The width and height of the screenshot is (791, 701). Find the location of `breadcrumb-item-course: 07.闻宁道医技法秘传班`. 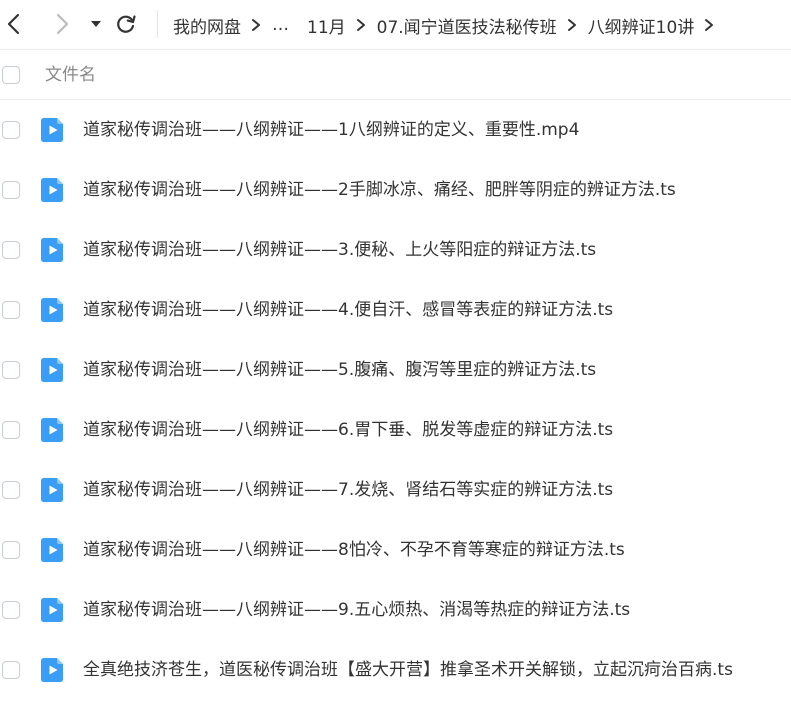

breadcrumb-item-course: 07.闻宁道医技法秘传班 is located at coordinates (467, 25).